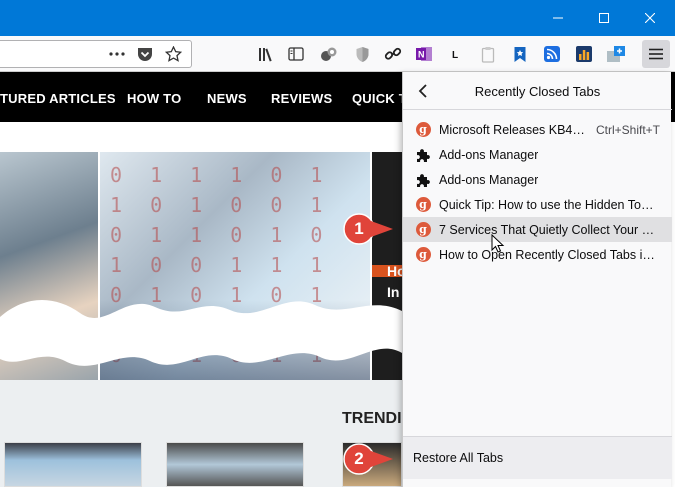 This screenshot has height=487, width=675. What do you see at coordinates (362, 54) in the screenshot?
I see `shield-icon` at bounding box center [362, 54].